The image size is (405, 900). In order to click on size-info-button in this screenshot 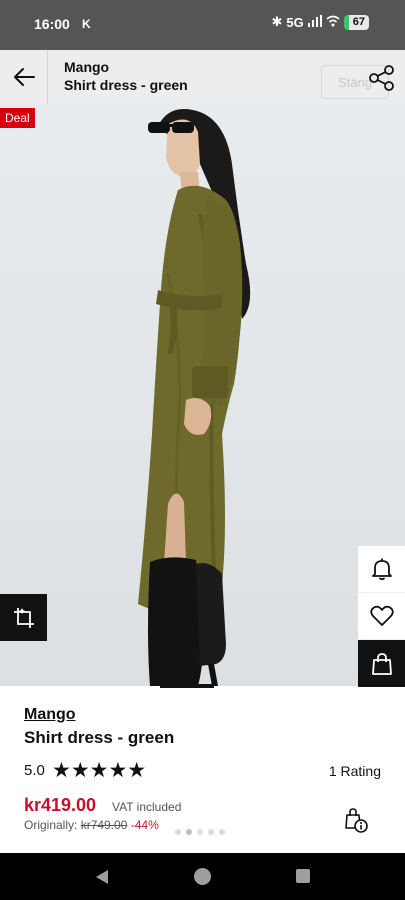, I will do `click(356, 820)`.